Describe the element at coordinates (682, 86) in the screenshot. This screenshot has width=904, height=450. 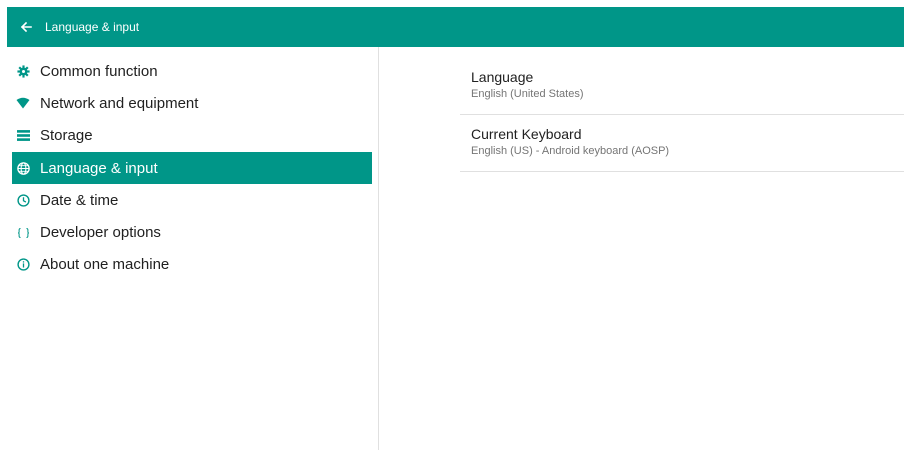
I see `pref-language: Language English (United States)` at that location.